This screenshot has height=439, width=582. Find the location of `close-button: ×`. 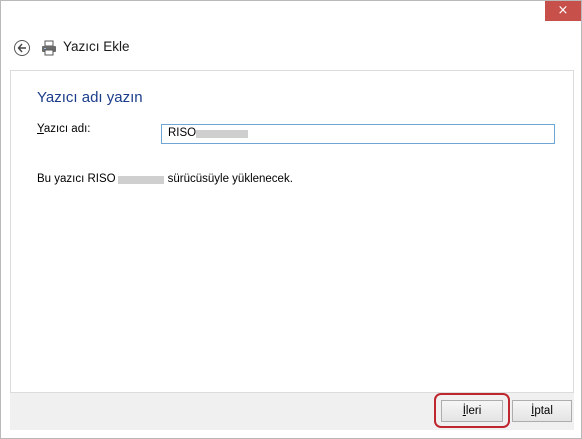

close-button: × is located at coordinates (563, 11).